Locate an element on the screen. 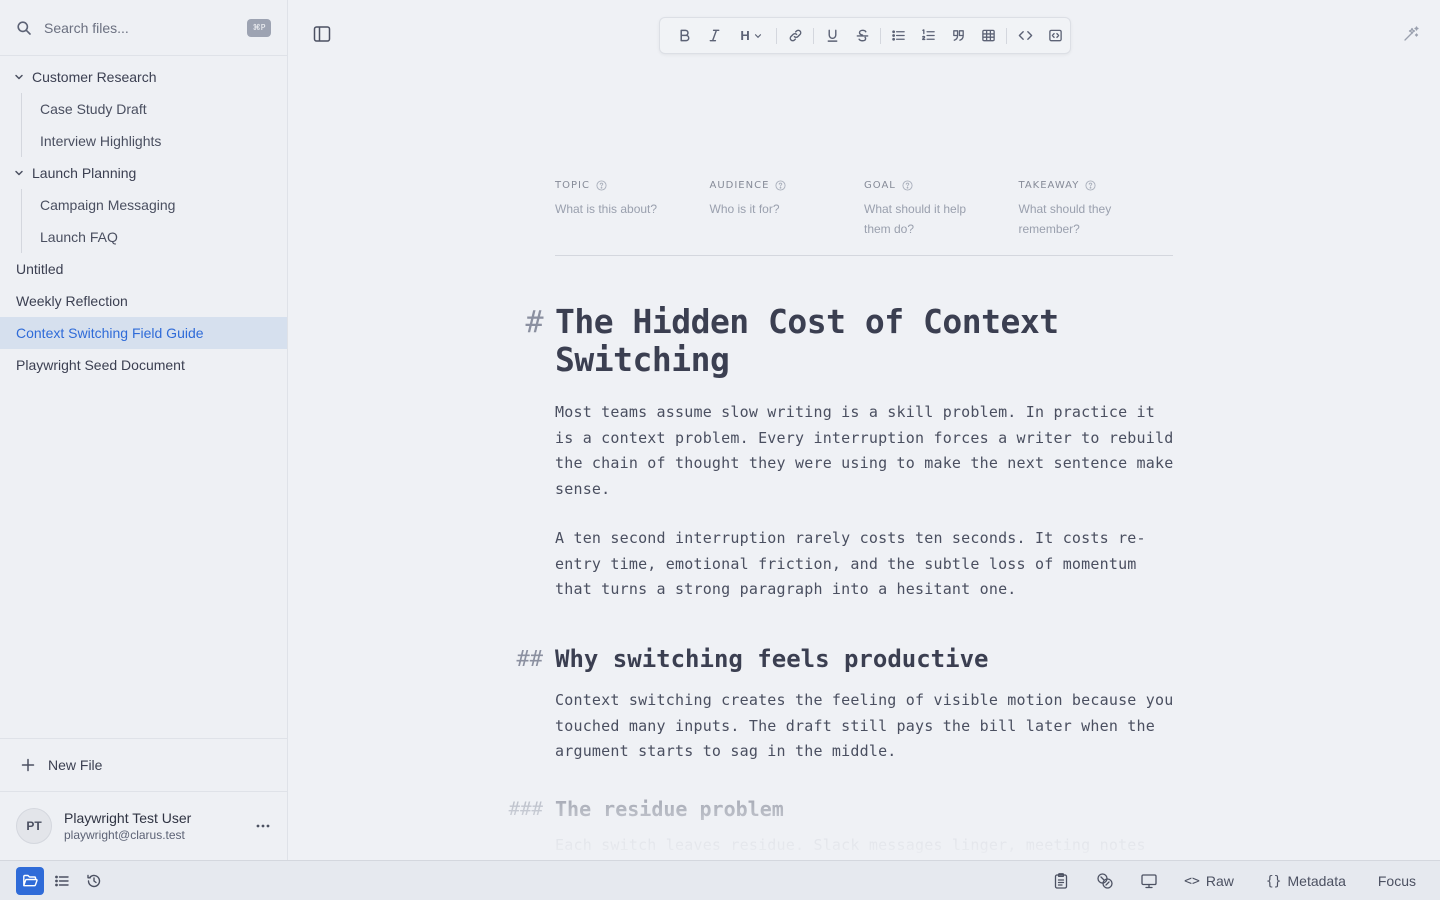  code-icon: <> is located at coordinates (1192, 881).